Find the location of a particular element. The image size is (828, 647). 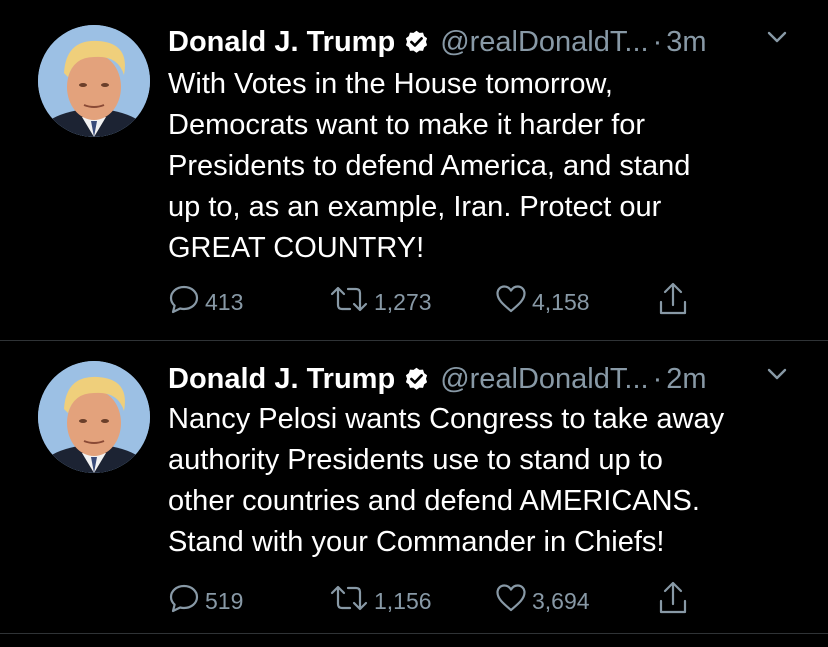

tweet-text-line: With Votes in the House tomorrow, is located at coordinates (390, 84).